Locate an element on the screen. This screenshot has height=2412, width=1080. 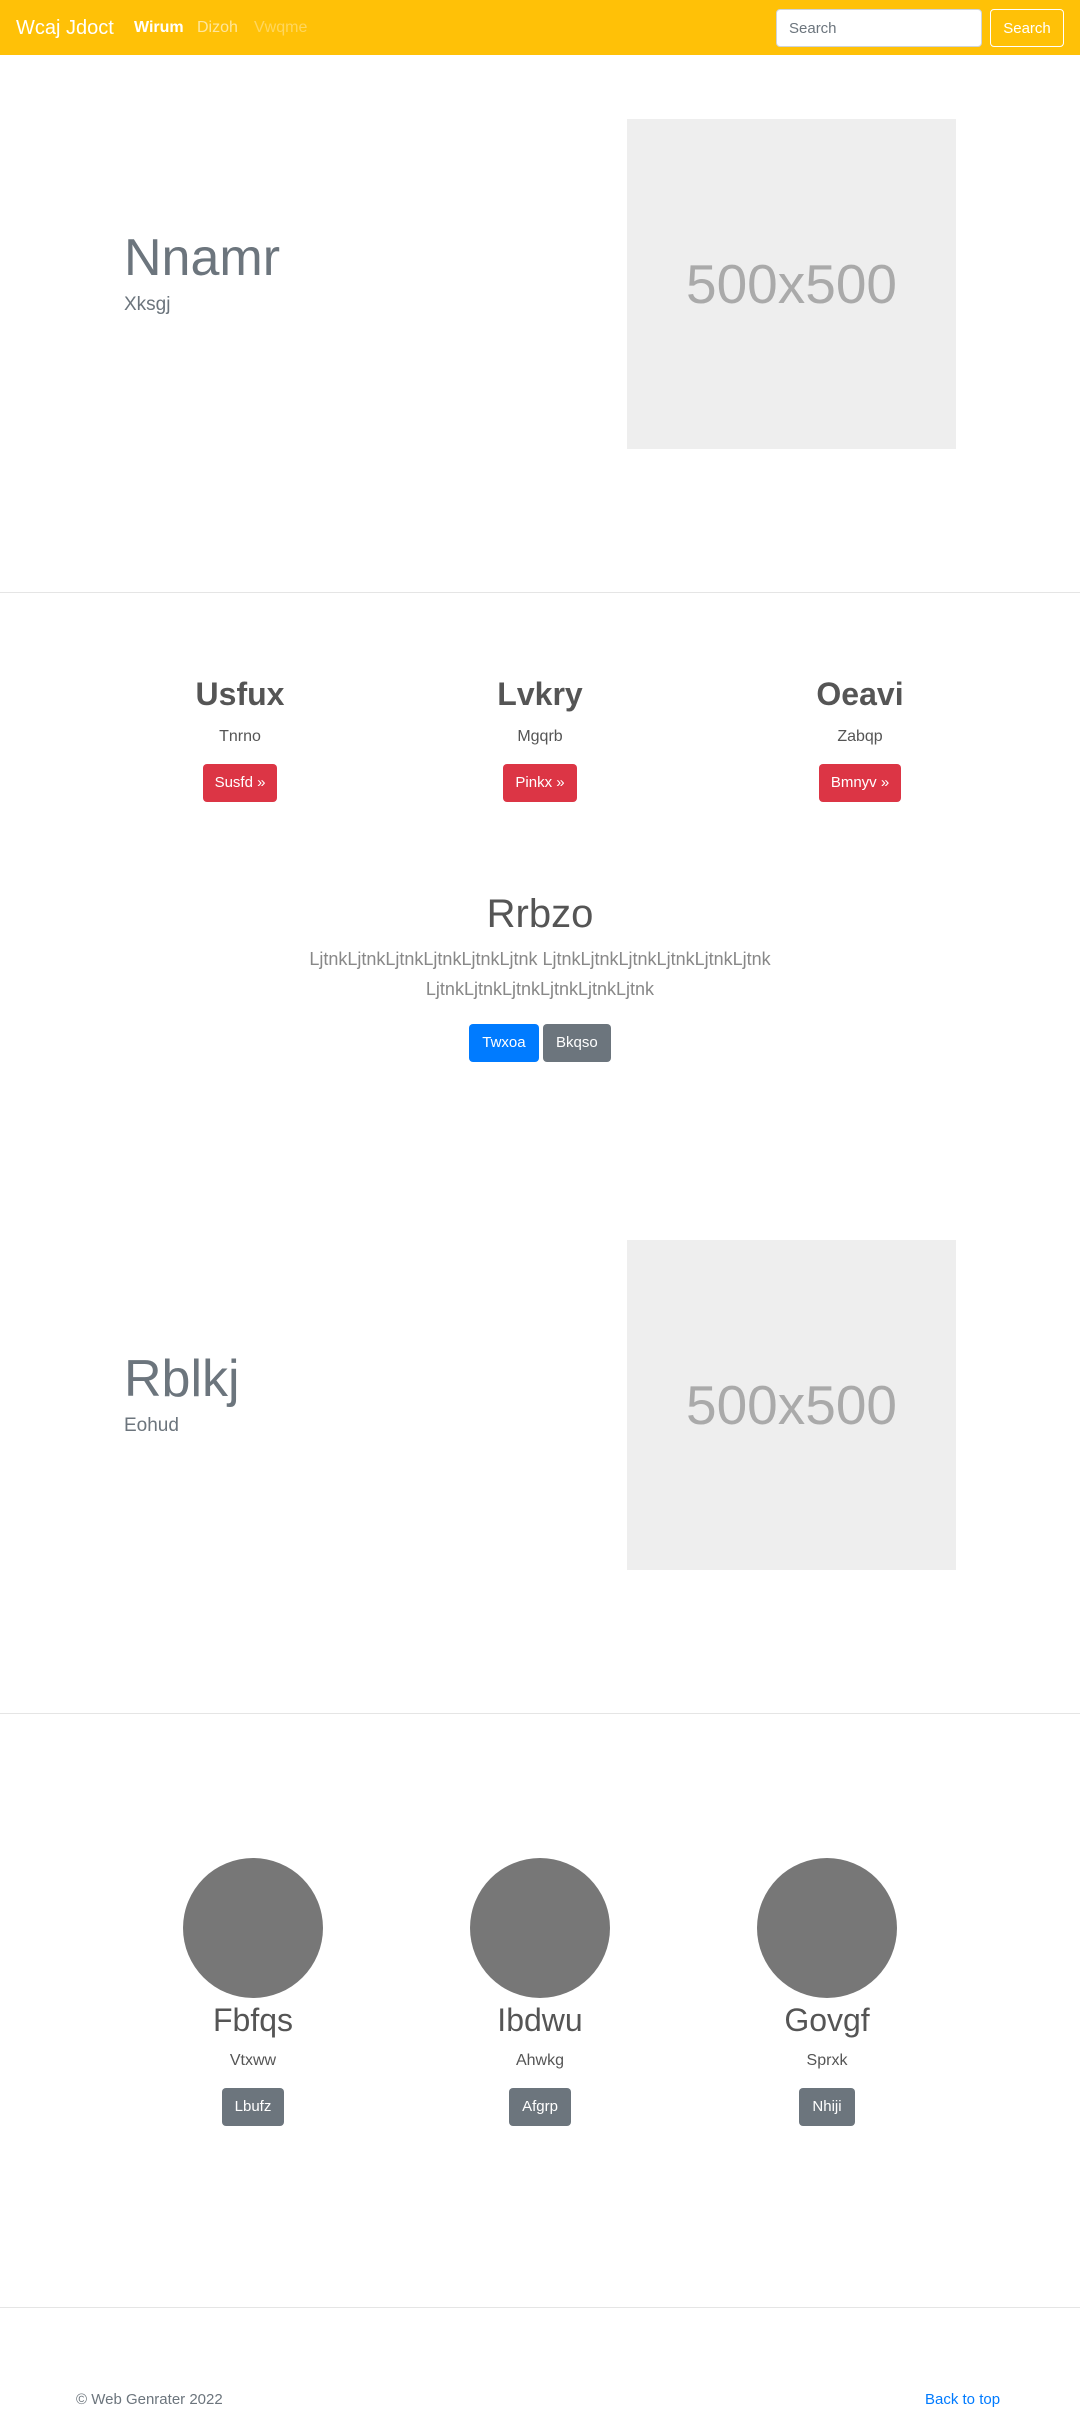
marketing-item-ibdwu: Ibdwu Ahwkg Afgrp is located at coordinates (540, 1992).